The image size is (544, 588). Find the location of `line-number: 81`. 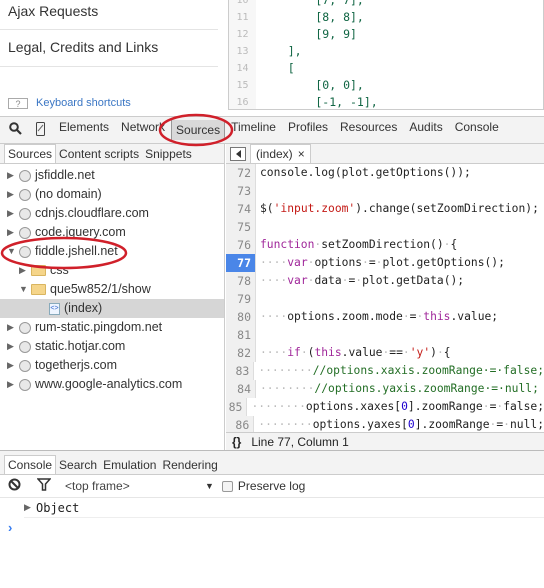

line-number: 81 is located at coordinates (241, 335).